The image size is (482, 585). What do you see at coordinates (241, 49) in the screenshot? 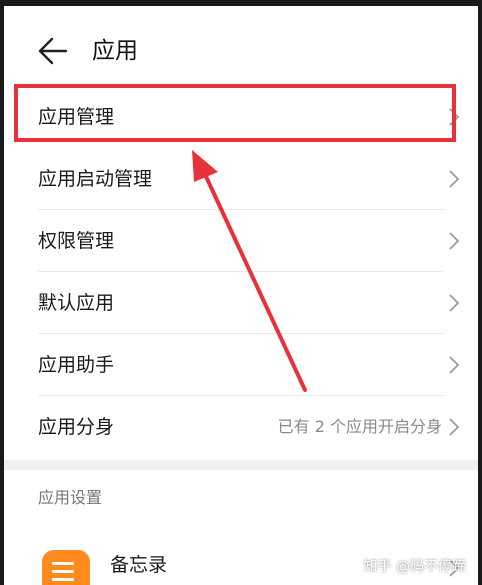
I see `header-bar: 应用` at bounding box center [241, 49].